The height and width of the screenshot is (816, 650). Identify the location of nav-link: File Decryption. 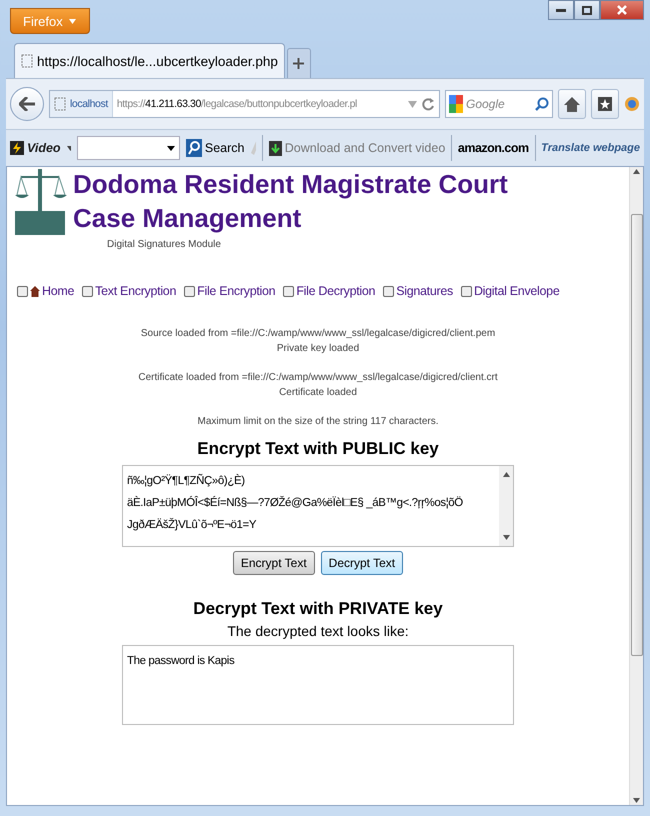
(329, 291).